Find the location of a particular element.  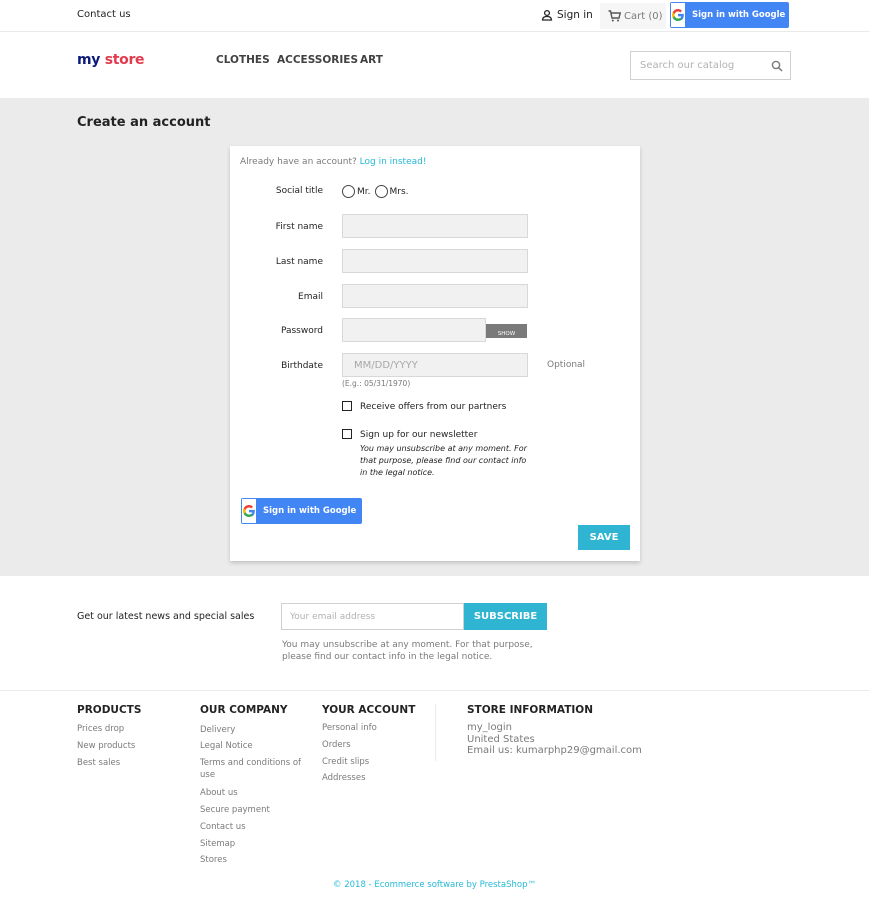

social-title-label: Social title is located at coordinates (299, 191).